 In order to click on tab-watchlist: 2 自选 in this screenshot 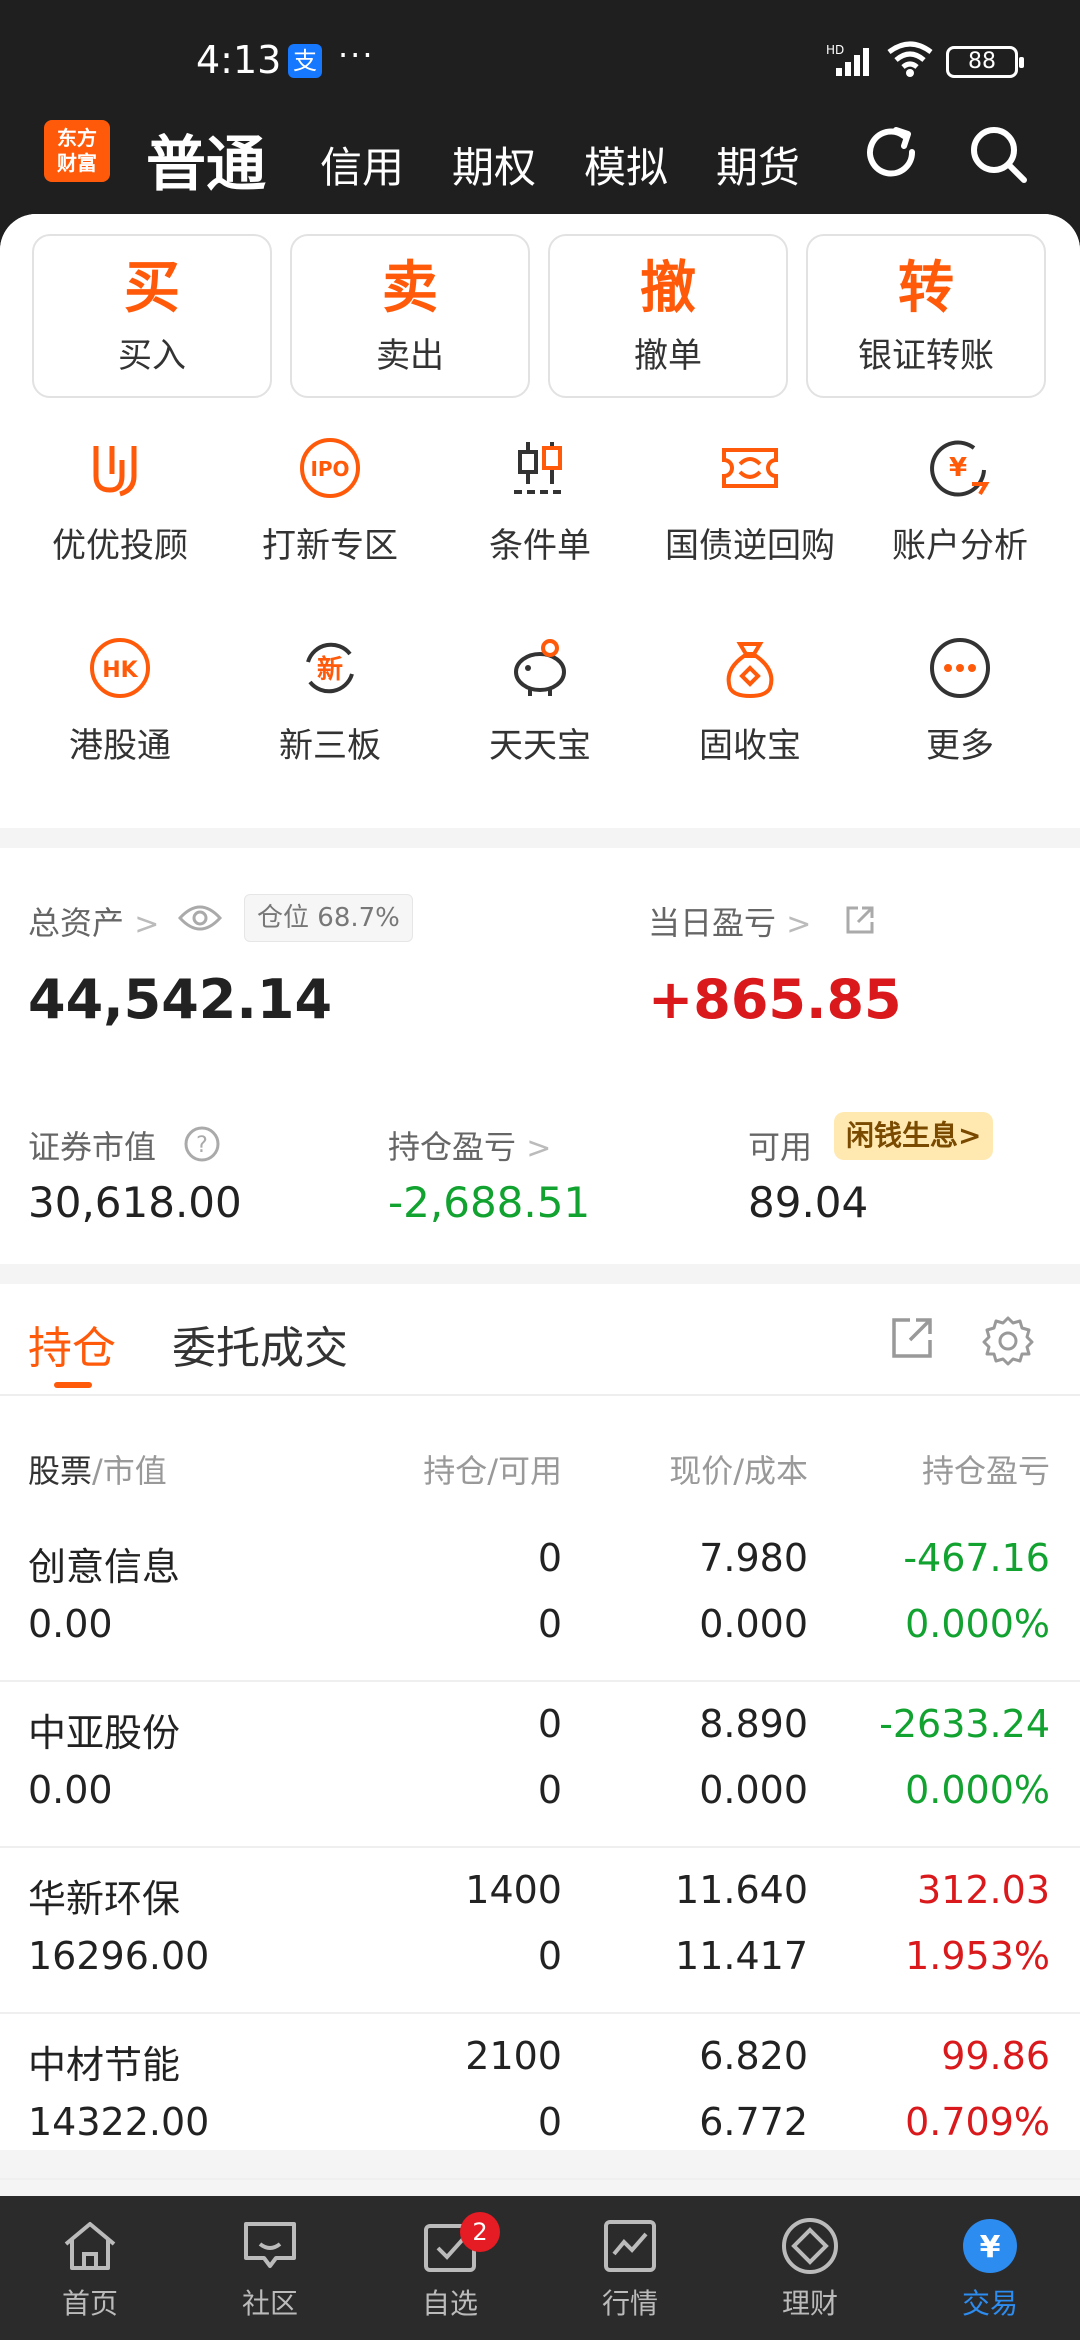, I will do `click(450, 2267)`.